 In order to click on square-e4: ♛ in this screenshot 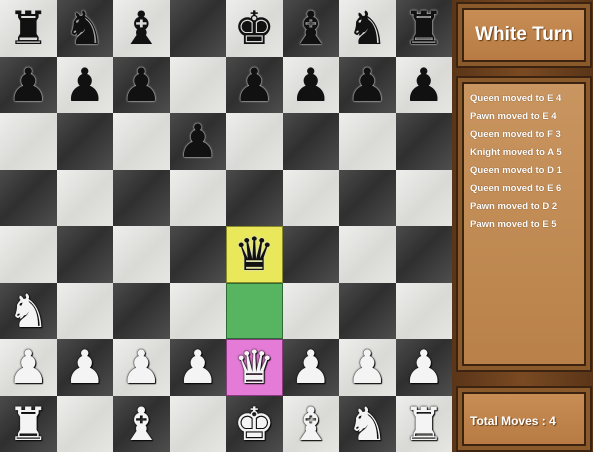, I will do `click(254, 254)`.